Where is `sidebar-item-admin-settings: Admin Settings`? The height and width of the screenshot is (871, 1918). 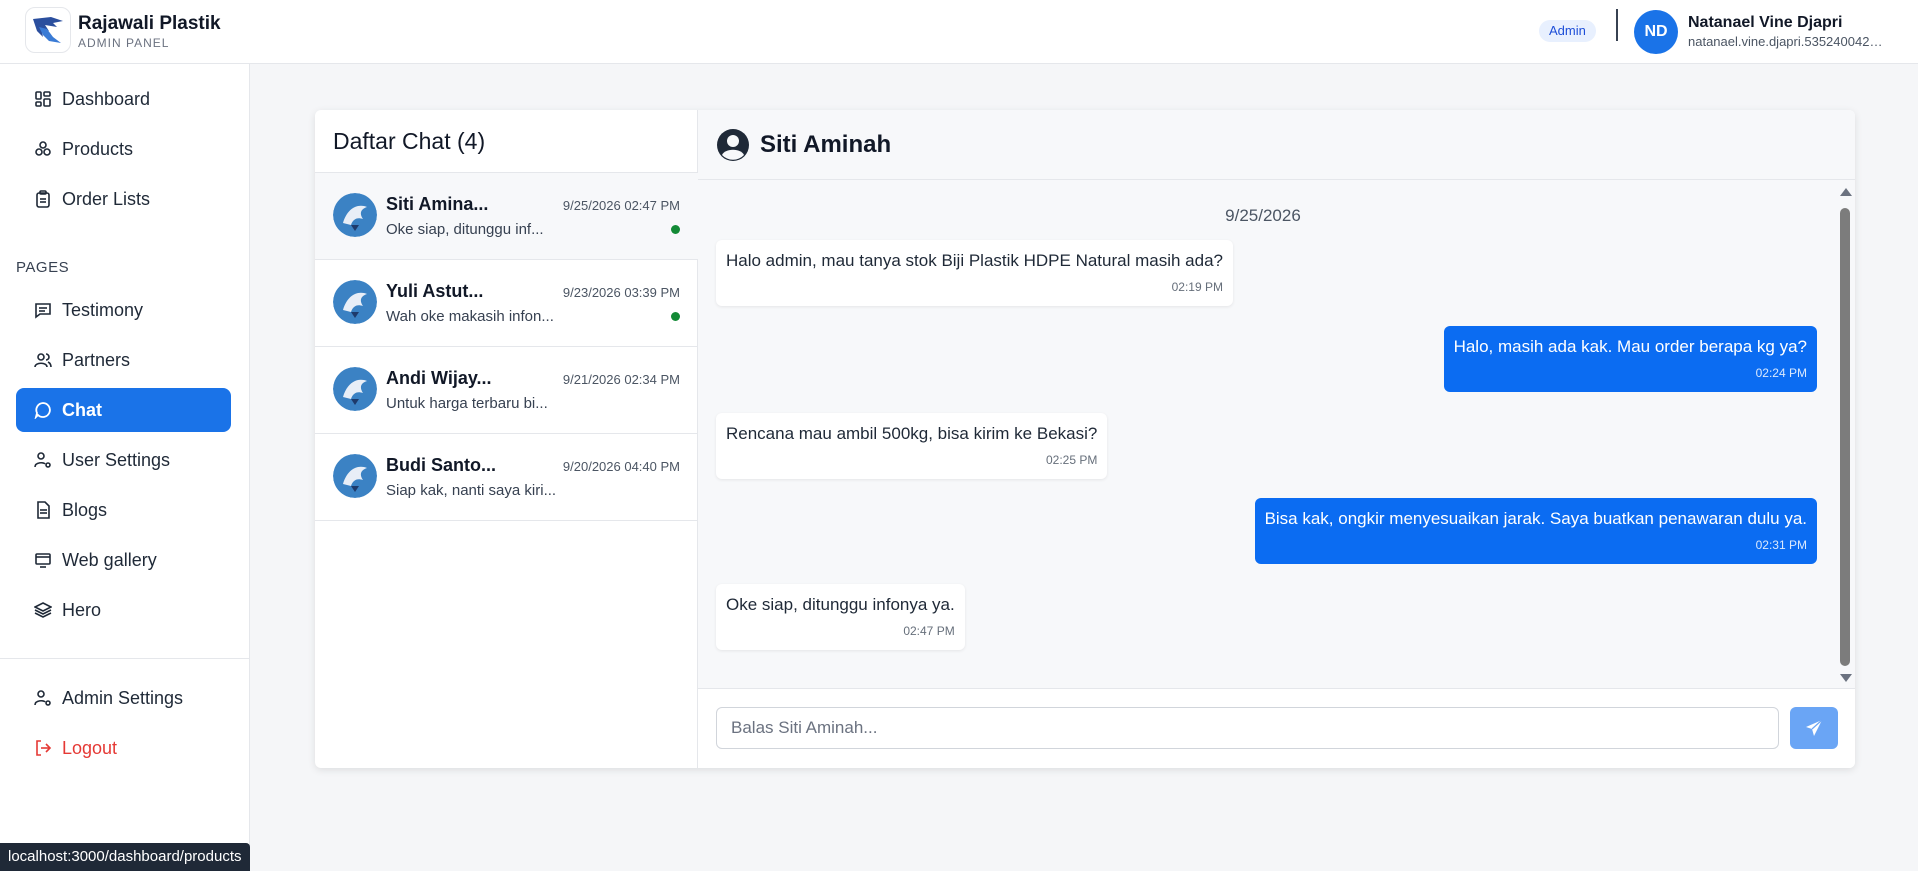
sidebar-item-admin-settings: Admin Settings is located at coordinates (123, 698).